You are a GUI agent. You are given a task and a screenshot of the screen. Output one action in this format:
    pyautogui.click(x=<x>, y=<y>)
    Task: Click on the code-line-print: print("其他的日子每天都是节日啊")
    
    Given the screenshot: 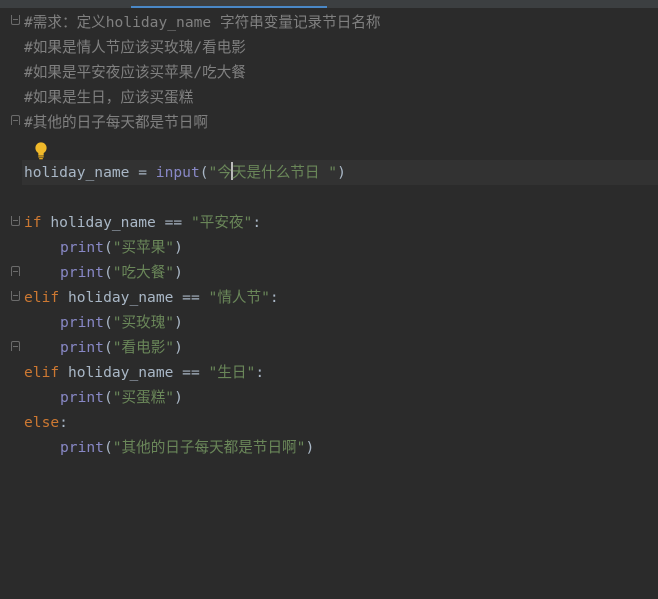 What is the action you would take?
    pyautogui.click(x=169, y=447)
    